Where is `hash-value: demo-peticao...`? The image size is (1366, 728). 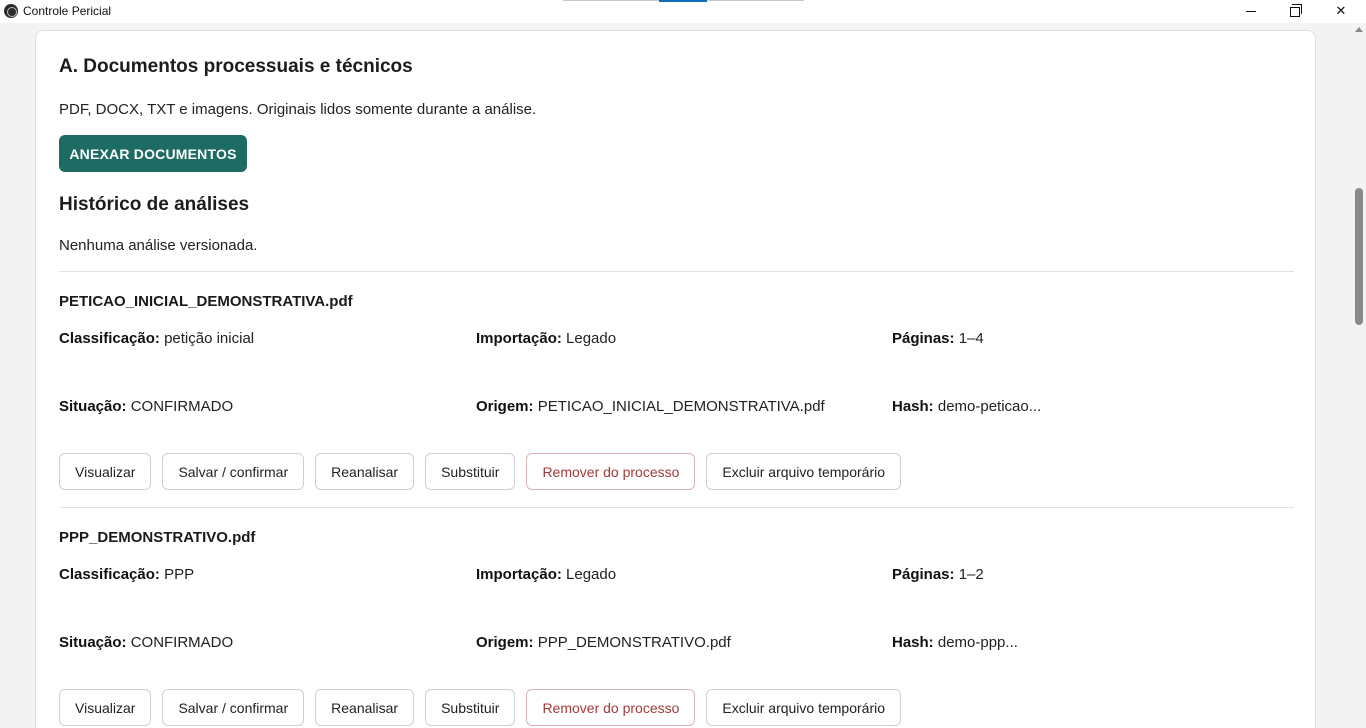
hash-value: demo-peticao... is located at coordinates (989, 406).